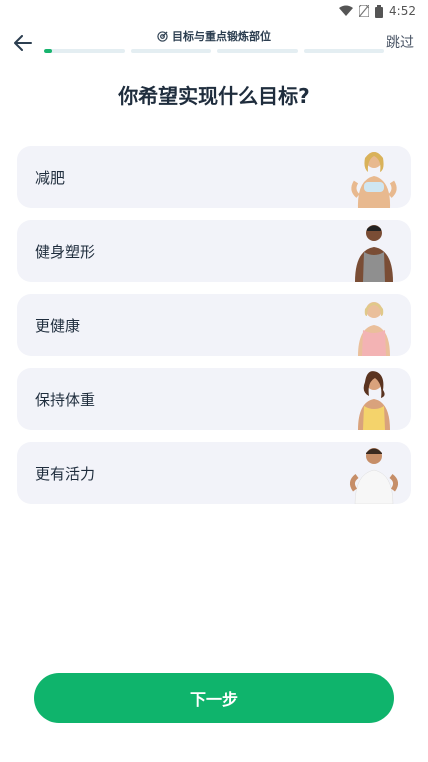  What do you see at coordinates (214, 51) in the screenshot?
I see `progress-bar` at bounding box center [214, 51].